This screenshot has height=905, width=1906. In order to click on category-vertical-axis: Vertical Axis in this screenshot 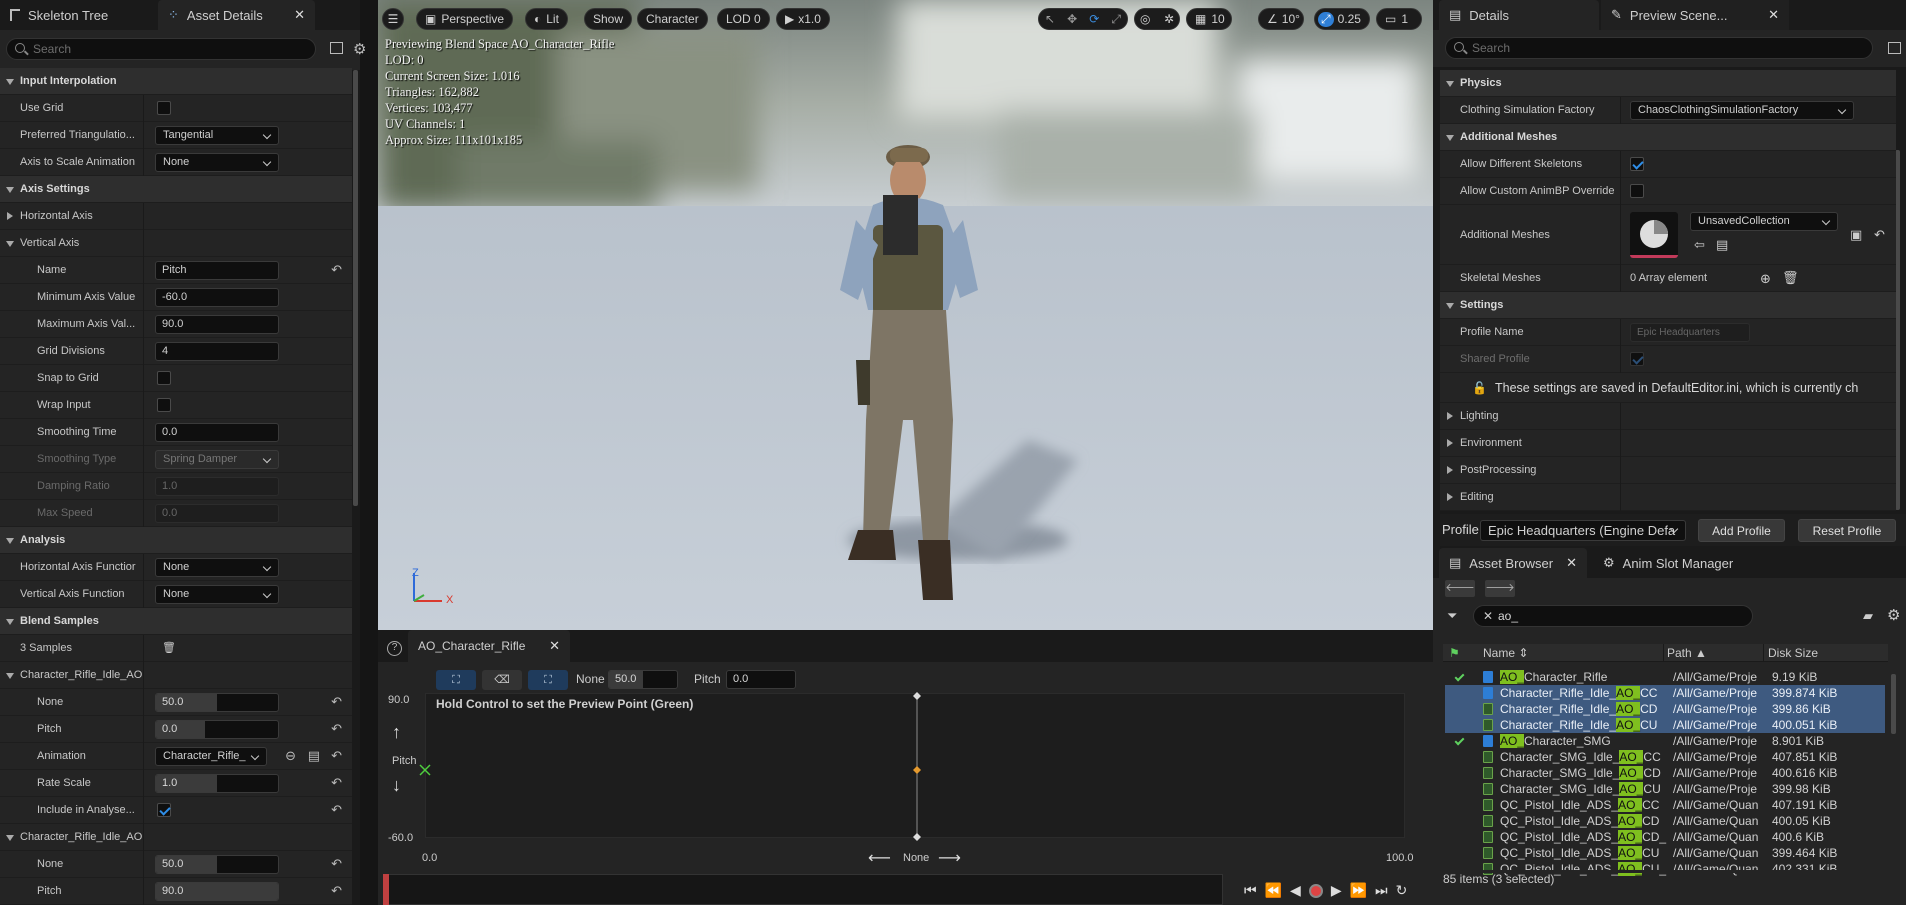, I will do `click(176, 243)`.